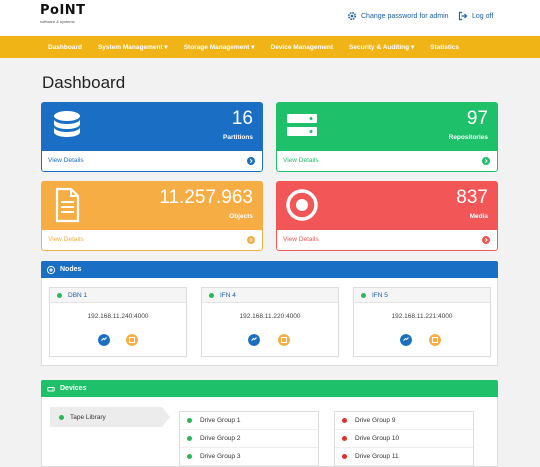 The image size is (540, 467). Describe the element at coordinates (302, 125) in the screenshot. I see `server-icon` at that location.